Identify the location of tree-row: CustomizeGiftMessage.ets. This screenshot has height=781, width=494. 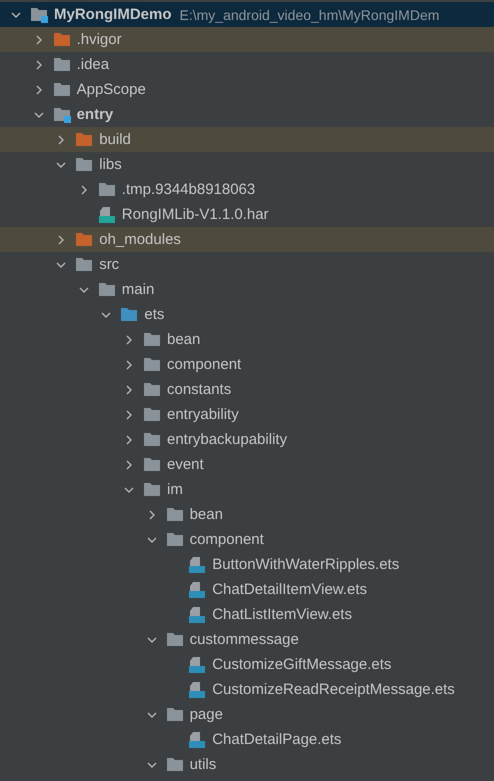
(247, 664).